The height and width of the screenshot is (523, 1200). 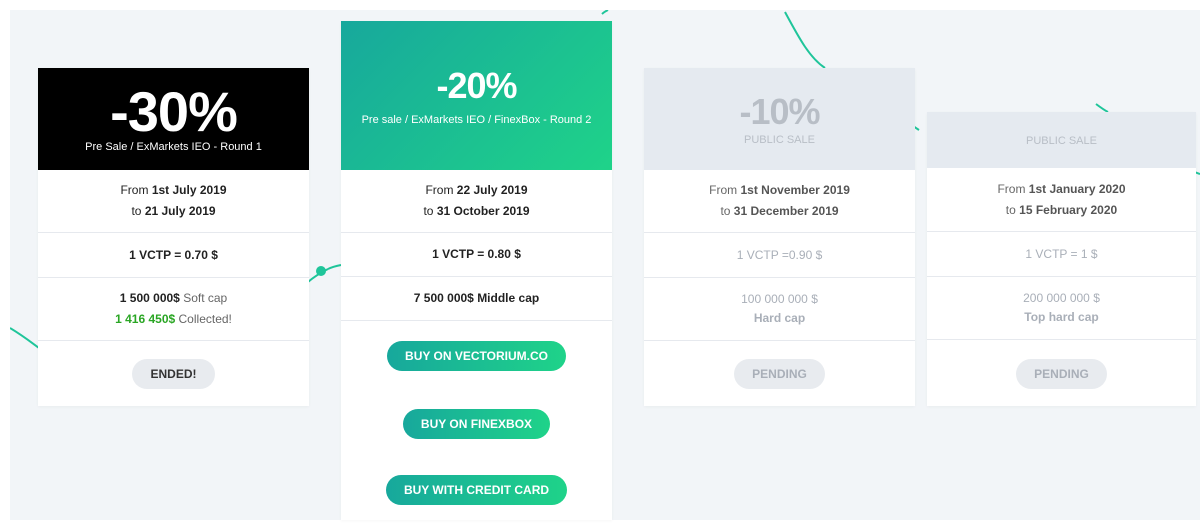 What do you see at coordinates (795, 190) in the screenshot?
I see `start-date: 1st November 2019` at bounding box center [795, 190].